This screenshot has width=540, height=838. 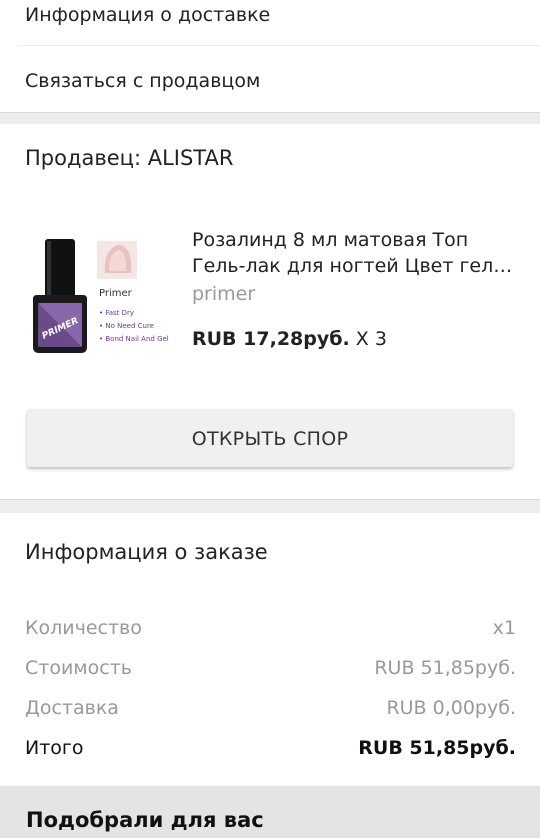 I want to click on svg-text: • No Need Cure, so click(x=126, y=326).